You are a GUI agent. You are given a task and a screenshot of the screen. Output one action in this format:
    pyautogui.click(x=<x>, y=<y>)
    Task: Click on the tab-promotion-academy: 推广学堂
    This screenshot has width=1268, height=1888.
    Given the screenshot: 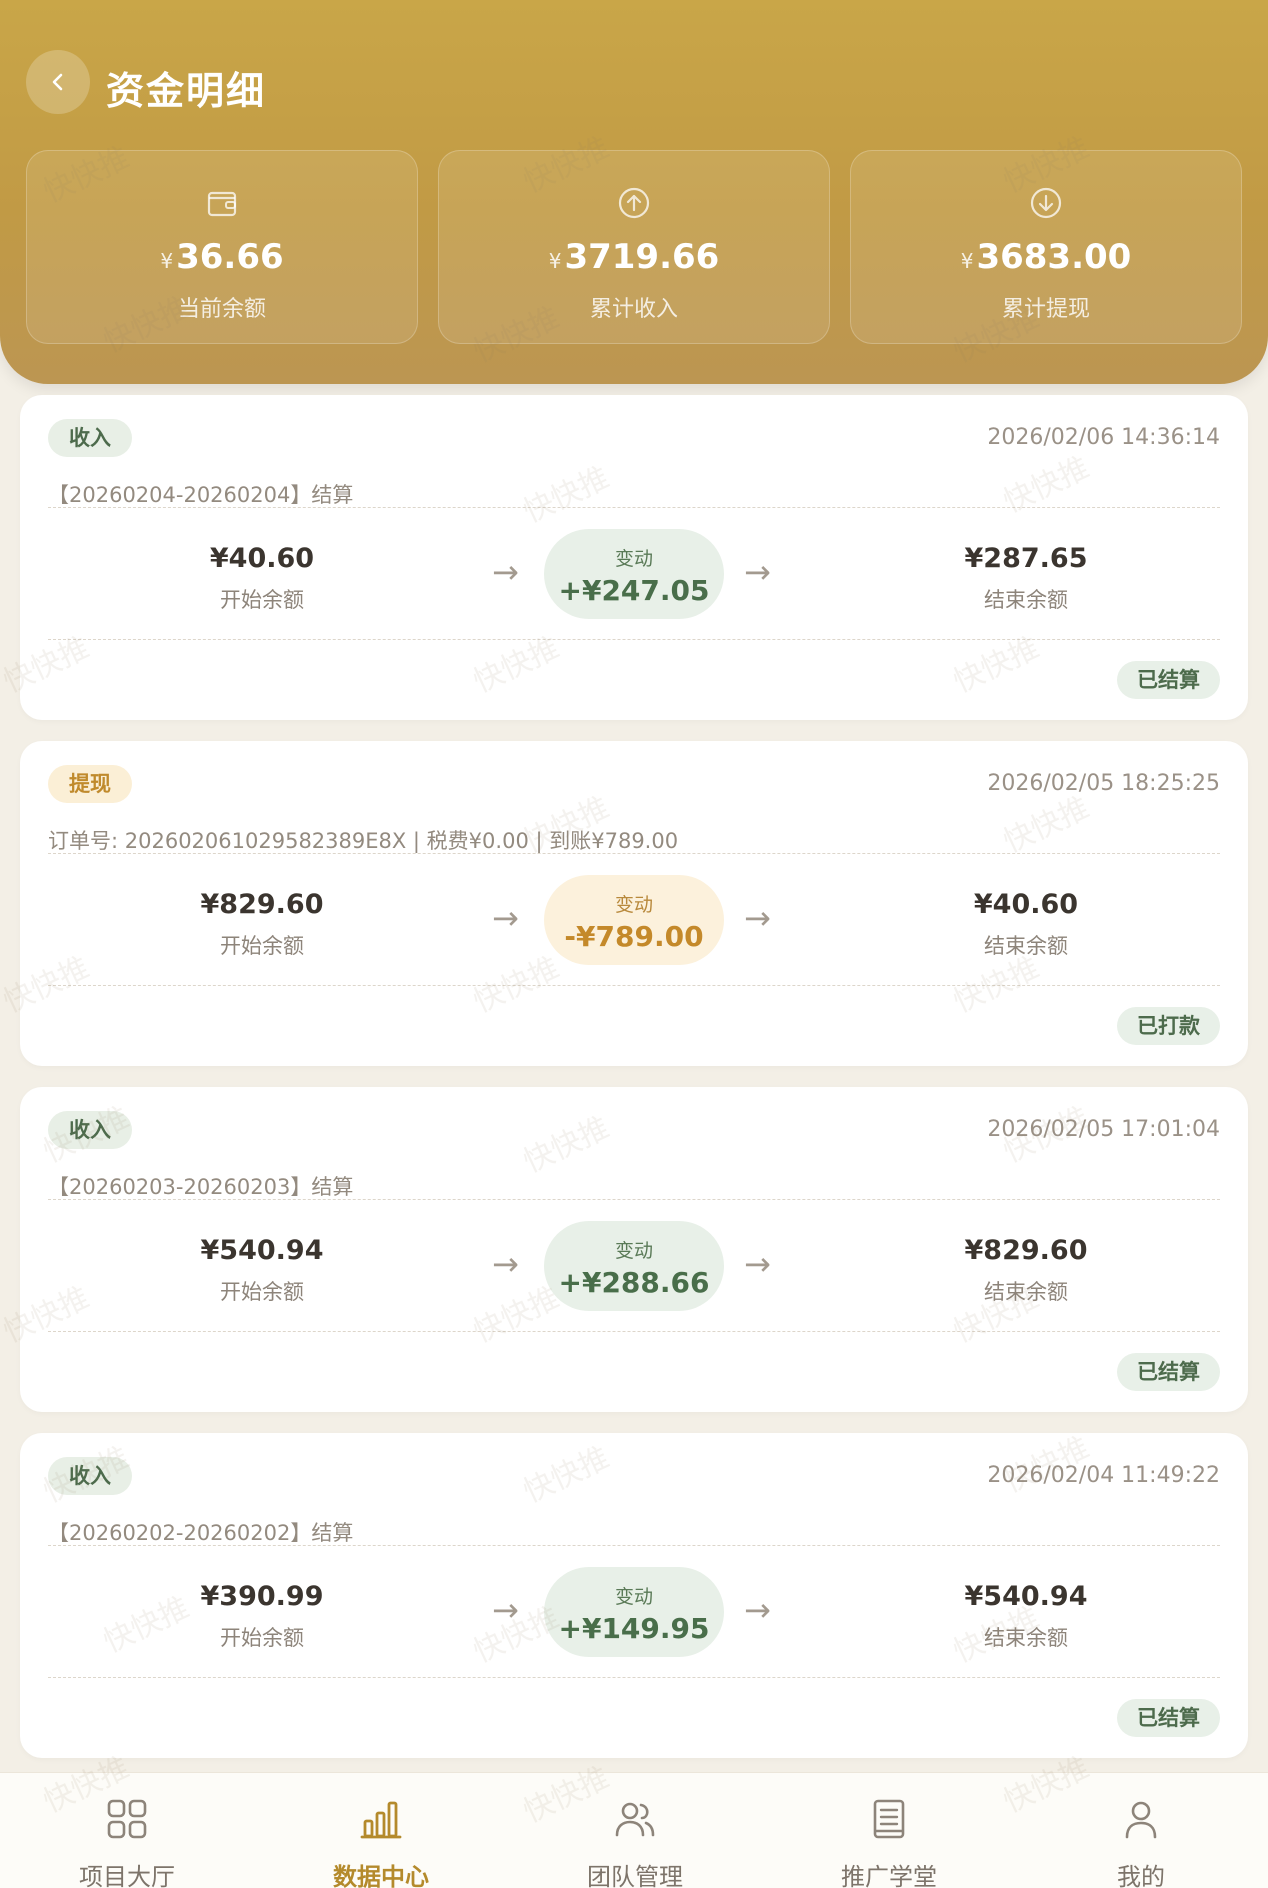 What is the action you would take?
    pyautogui.click(x=889, y=1830)
    